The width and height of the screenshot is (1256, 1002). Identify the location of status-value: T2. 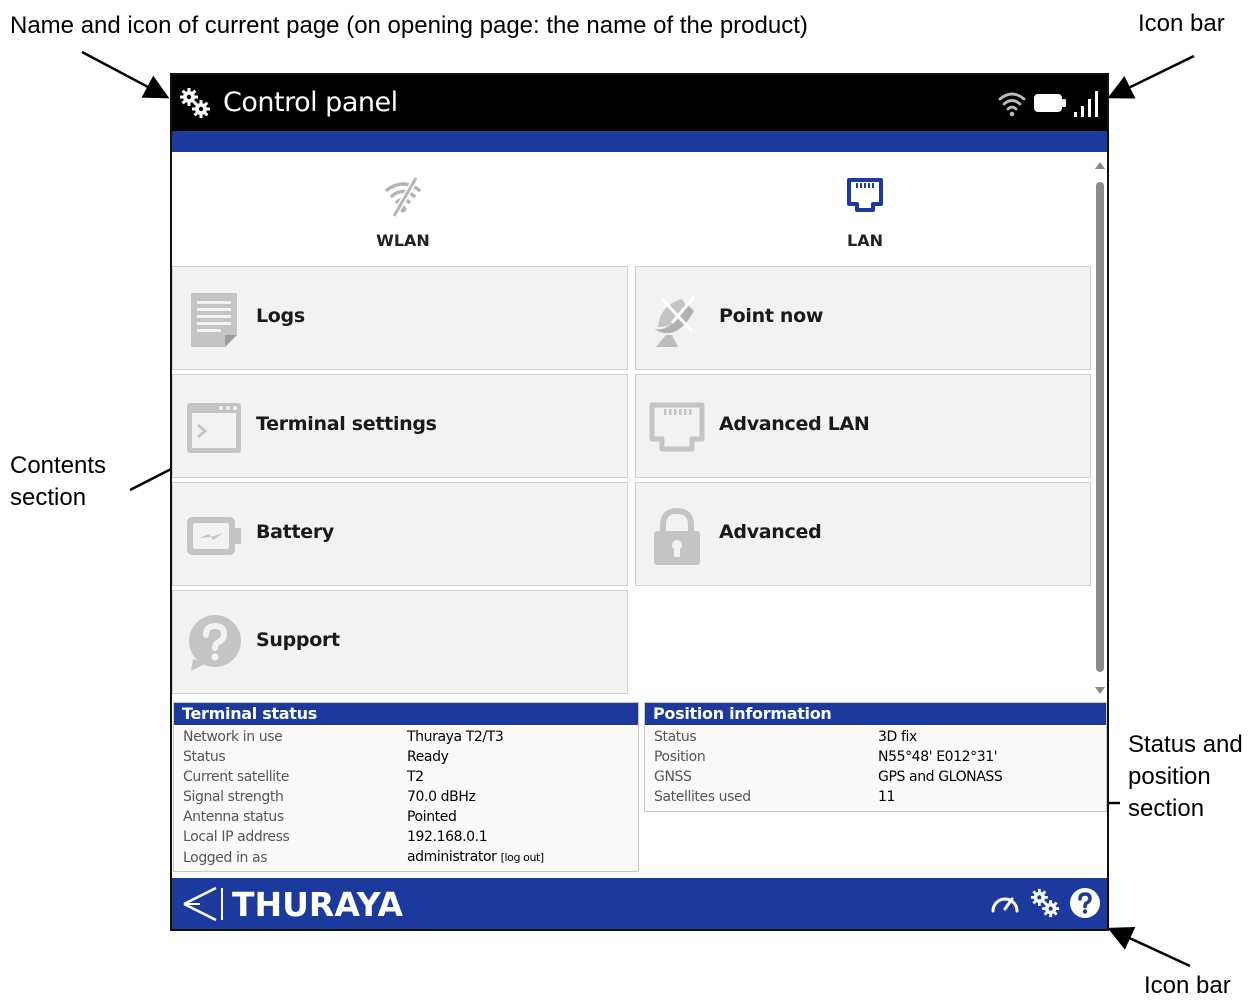
(415, 777).